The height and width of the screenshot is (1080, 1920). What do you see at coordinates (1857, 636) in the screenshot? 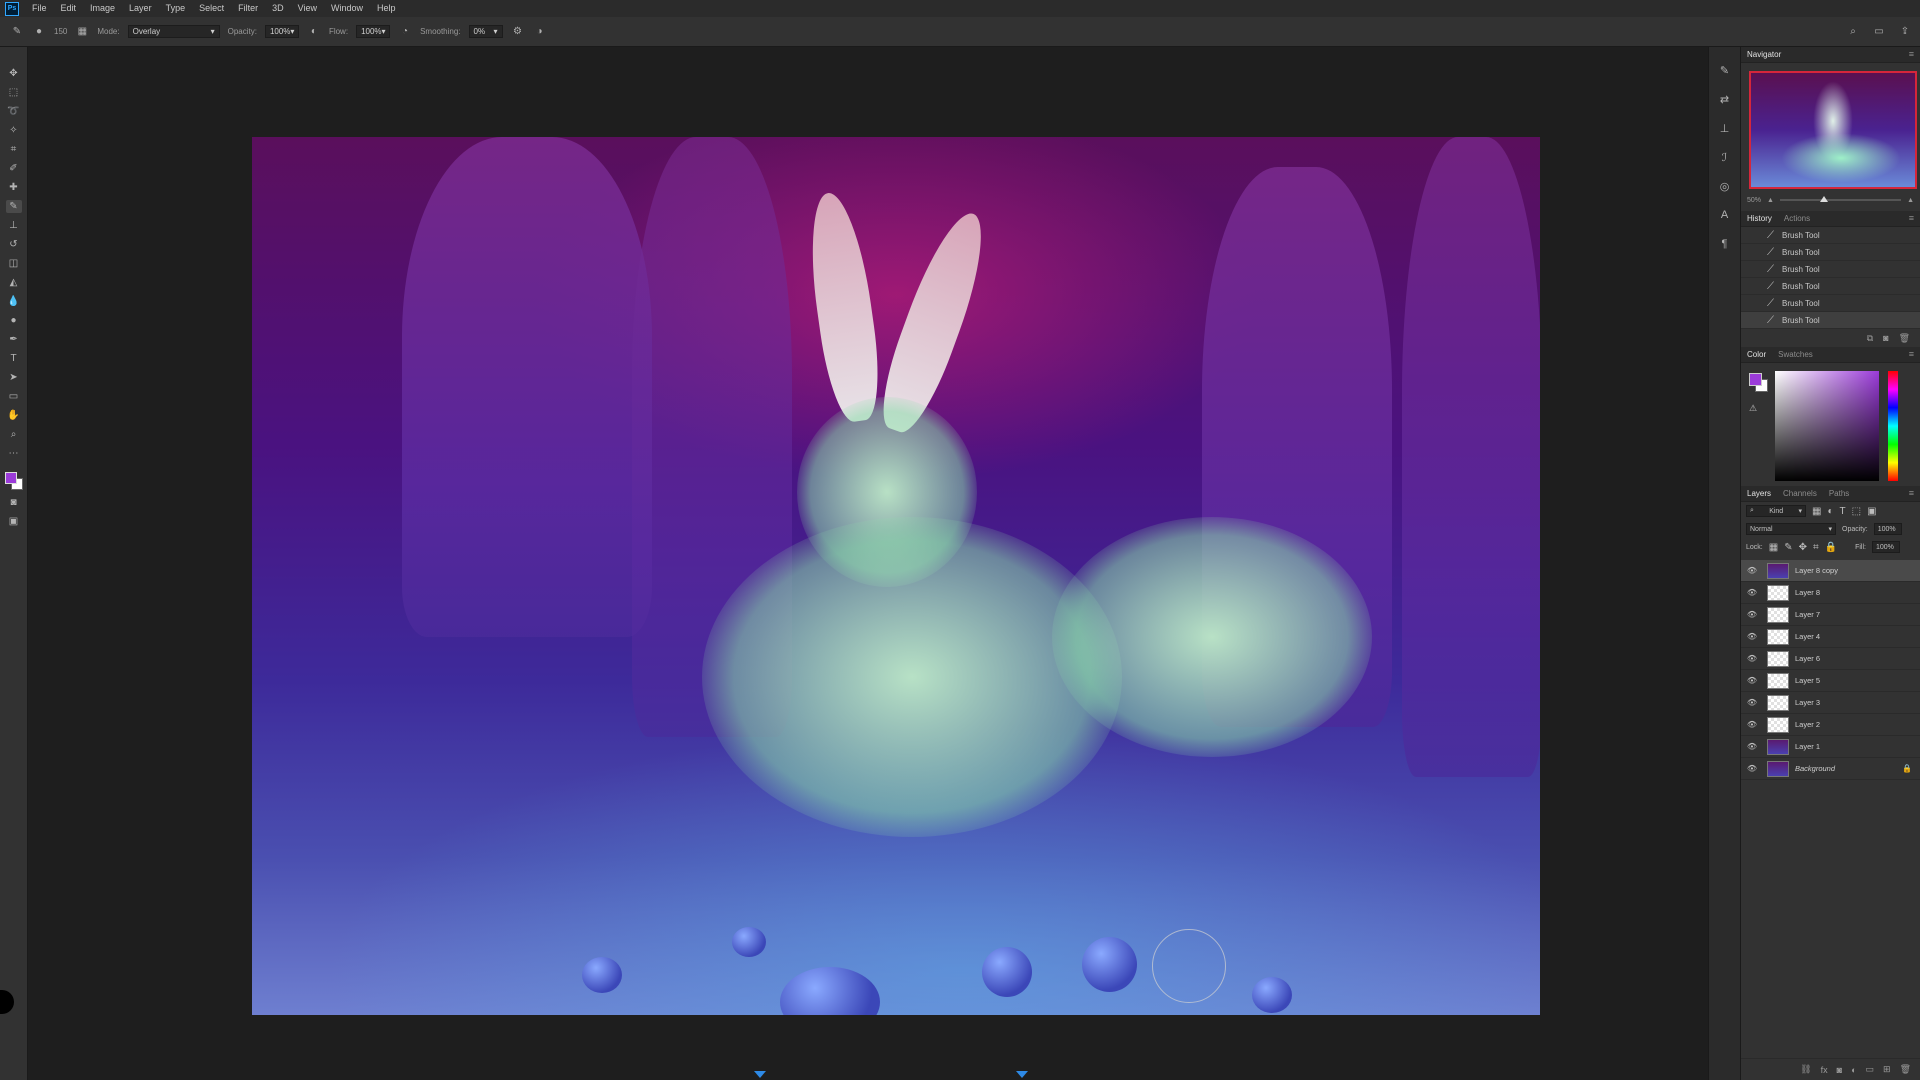
I see `layer-name: Layer 4` at bounding box center [1857, 636].